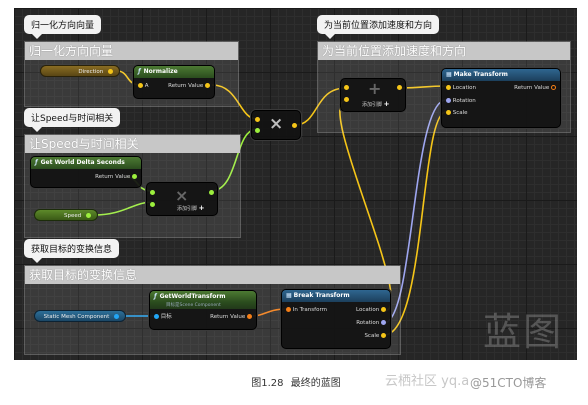 The width and height of the screenshot is (588, 405). Describe the element at coordinates (211, 192) in the screenshot. I see `add-output` at that location.